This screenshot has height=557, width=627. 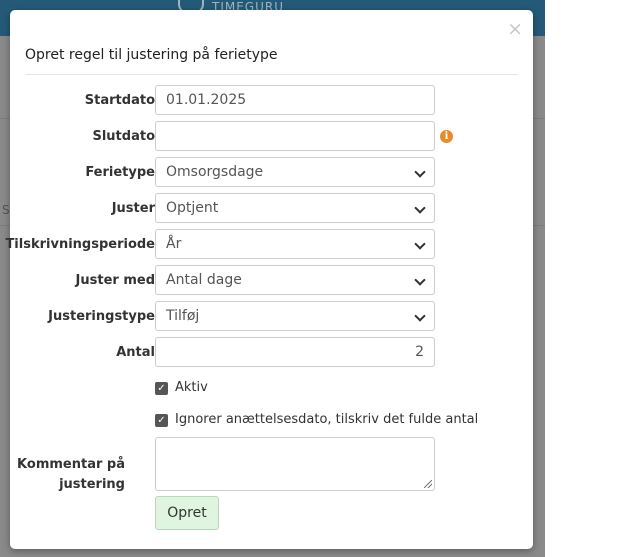 What do you see at coordinates (151, 55) in the screenshot?
I see `modal-title: Opret regel til justering på ferietype` at bounding box center [151, 55].